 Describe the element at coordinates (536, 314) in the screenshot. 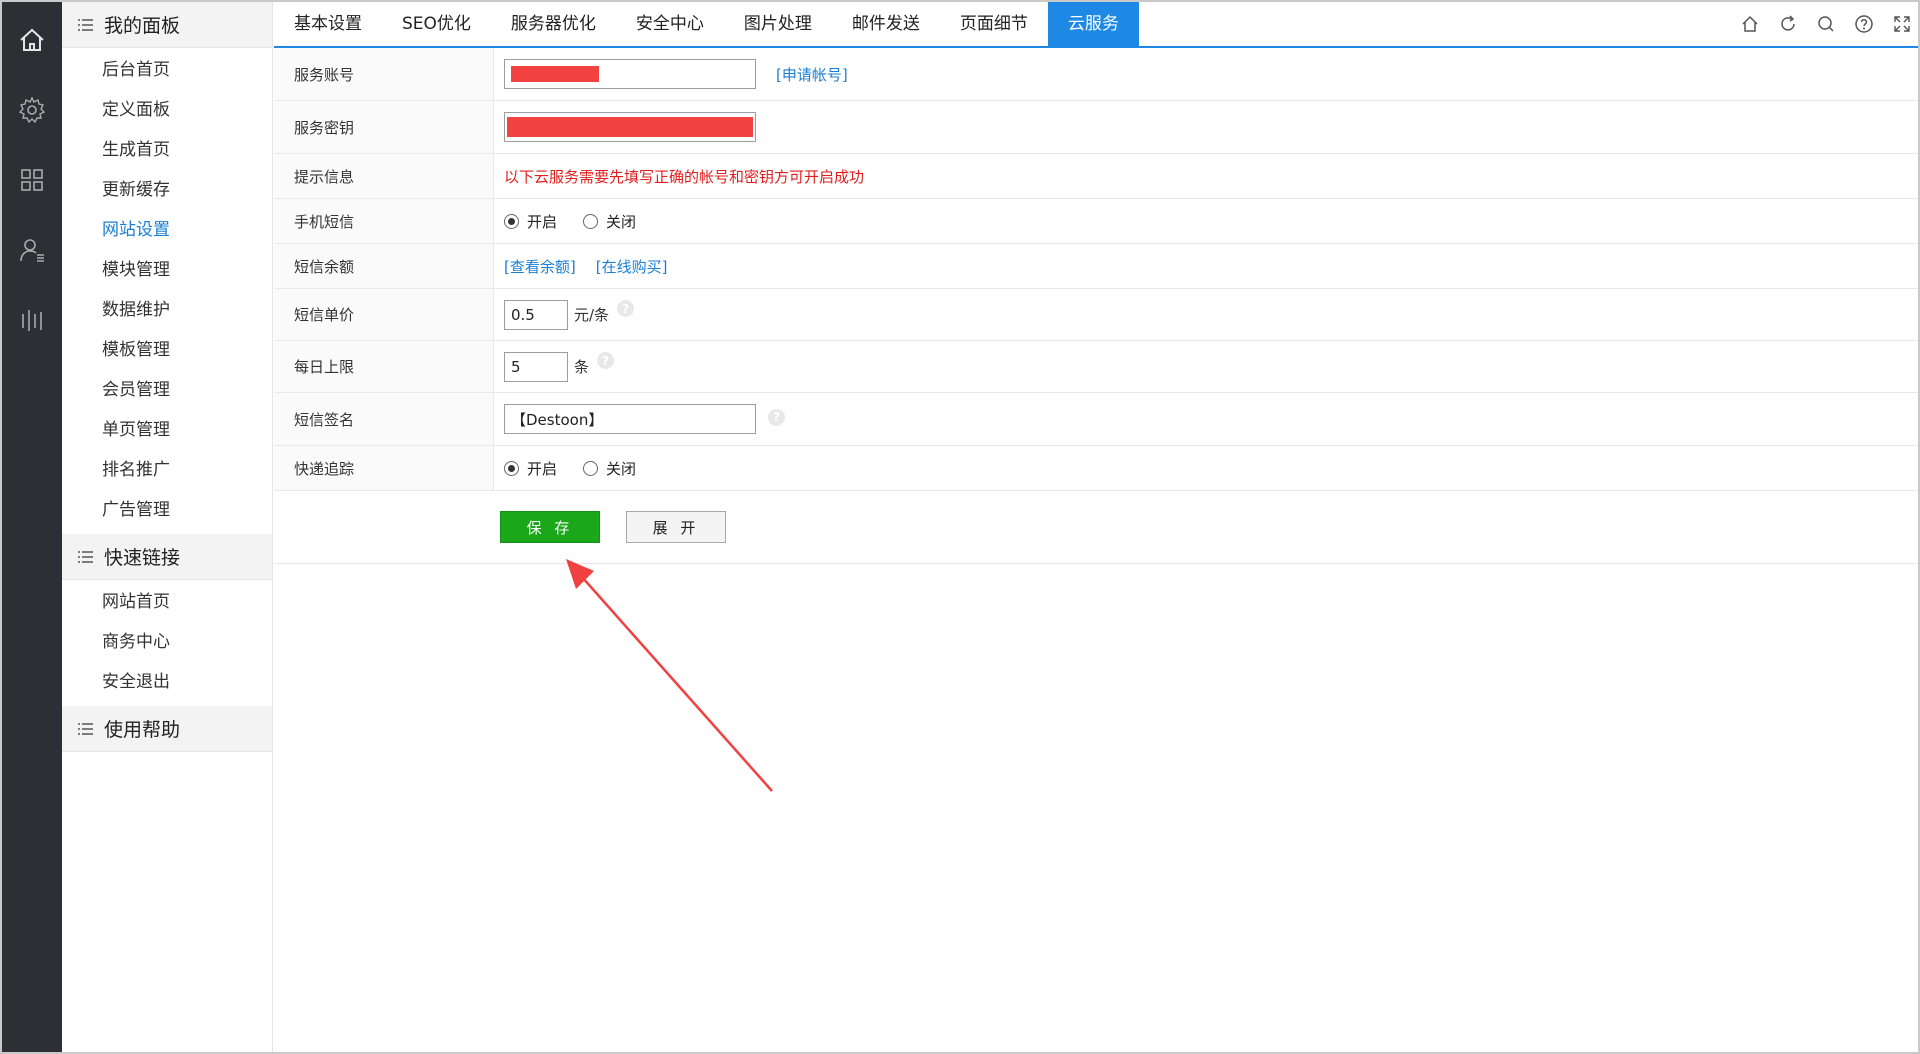

I see `sms-price-input: 0.5` at that location.